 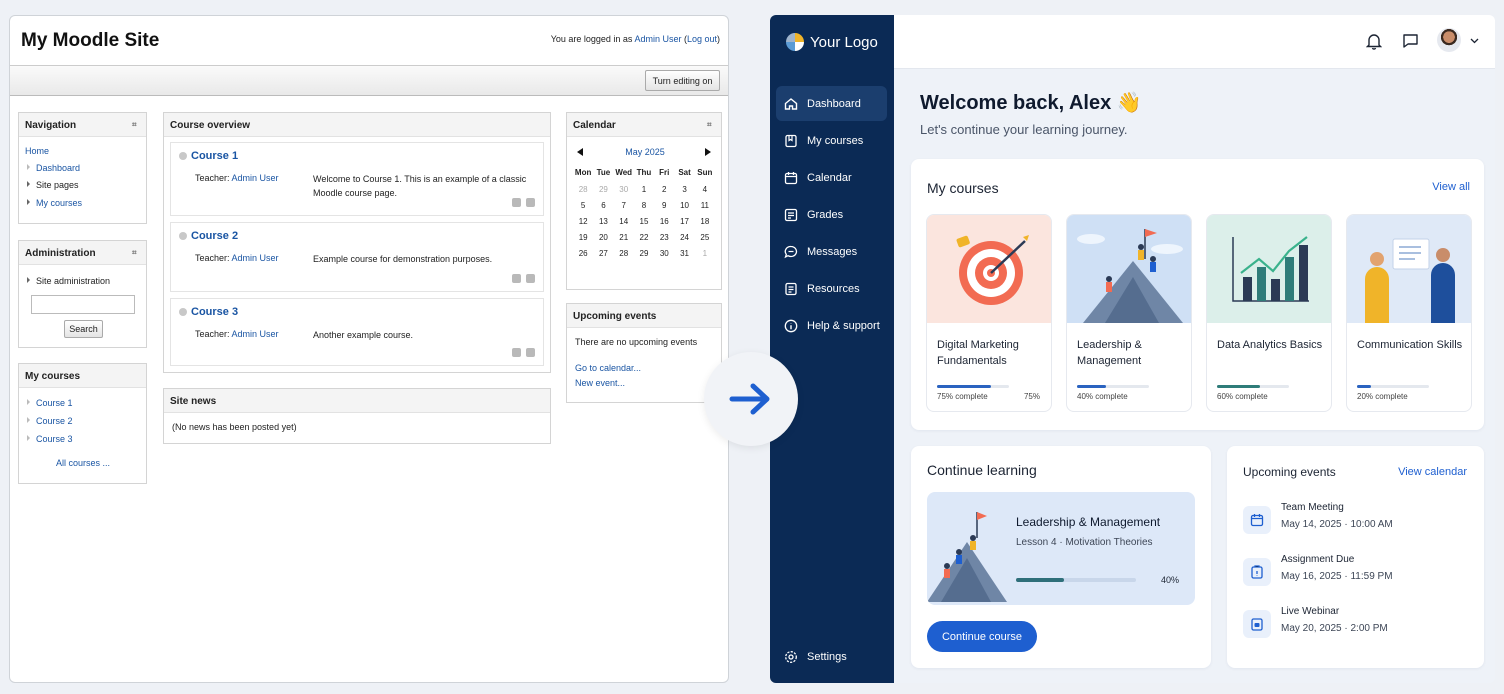 What do you see at coordinates (1353, 574) in the screenshot?
I see `event-item: Assignment Due May 16, 2025 · 11:59 PM` at bounding box center [1353, 574].